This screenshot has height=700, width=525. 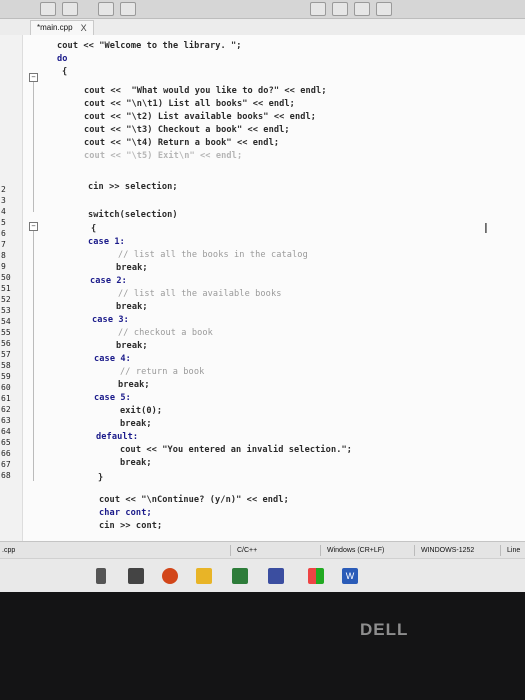 What do you see at coordinates (6, 464) in the screenshot?
I see `line-number: 67` at bounding box center [6, 464].